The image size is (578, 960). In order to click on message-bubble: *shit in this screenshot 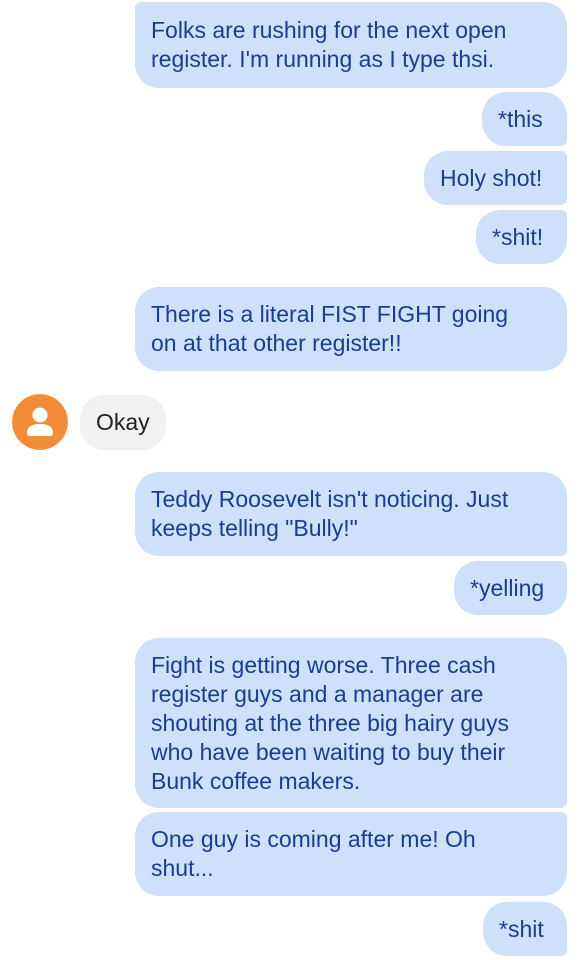, I will do `click(525, 929)`.